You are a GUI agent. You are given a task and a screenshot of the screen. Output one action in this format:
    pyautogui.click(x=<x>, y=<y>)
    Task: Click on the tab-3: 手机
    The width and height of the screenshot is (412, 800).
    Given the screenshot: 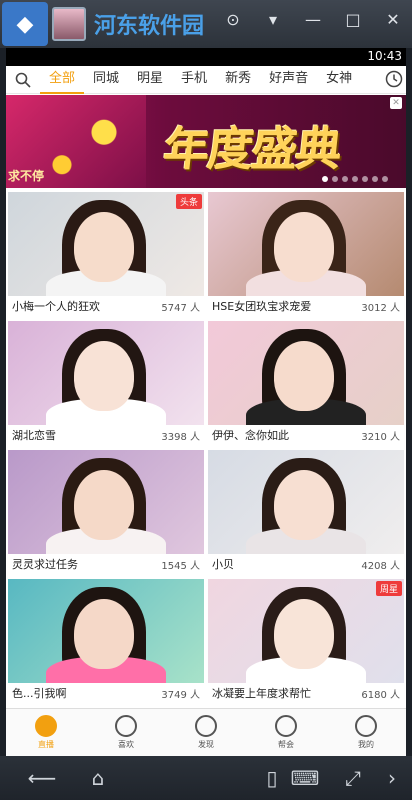 What is the action you would take?
    pyautogui.click(x=194, y=80)
    